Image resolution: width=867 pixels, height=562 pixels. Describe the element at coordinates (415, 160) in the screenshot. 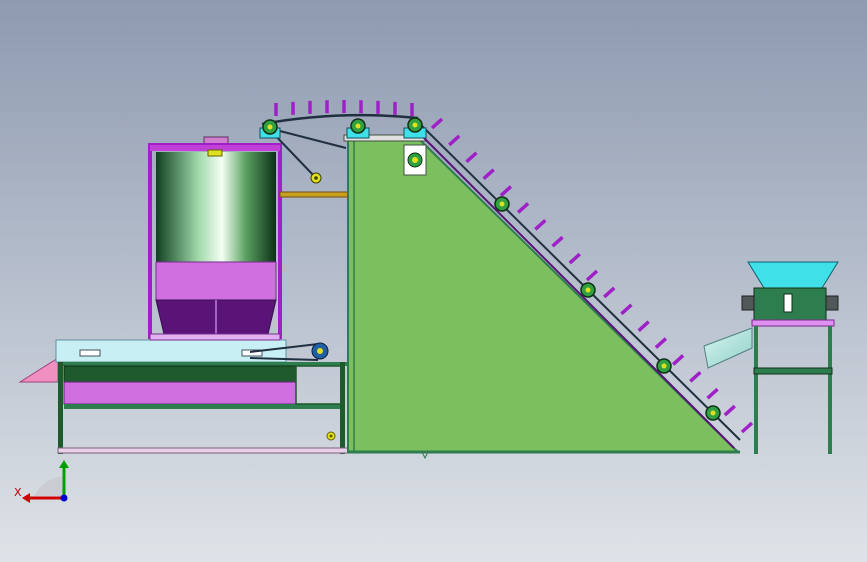

I see `gearbox-gear-hub` at that location.